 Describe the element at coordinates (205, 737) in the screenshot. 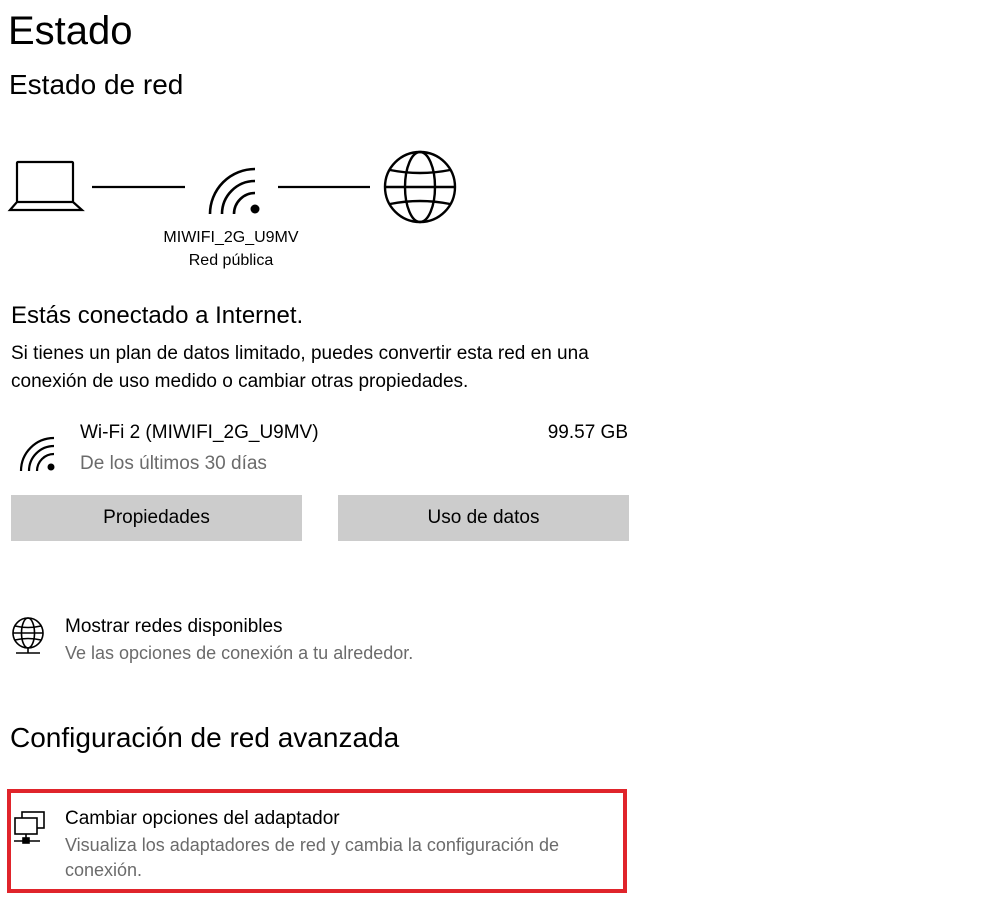

I see `advanced-settings-title: Configuración de red avanzada` at that location.